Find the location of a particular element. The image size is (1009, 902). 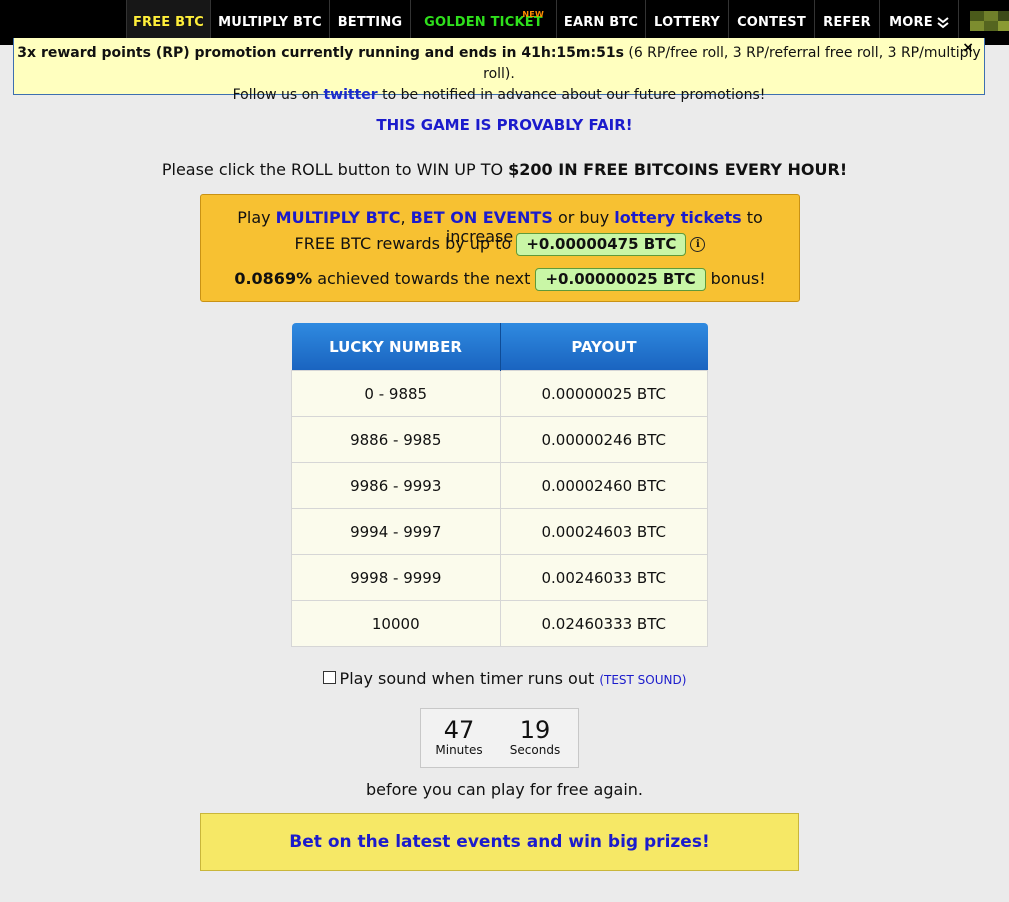

lucky-number-cell: 0 - 9885 is located at coordinates (396, 393).